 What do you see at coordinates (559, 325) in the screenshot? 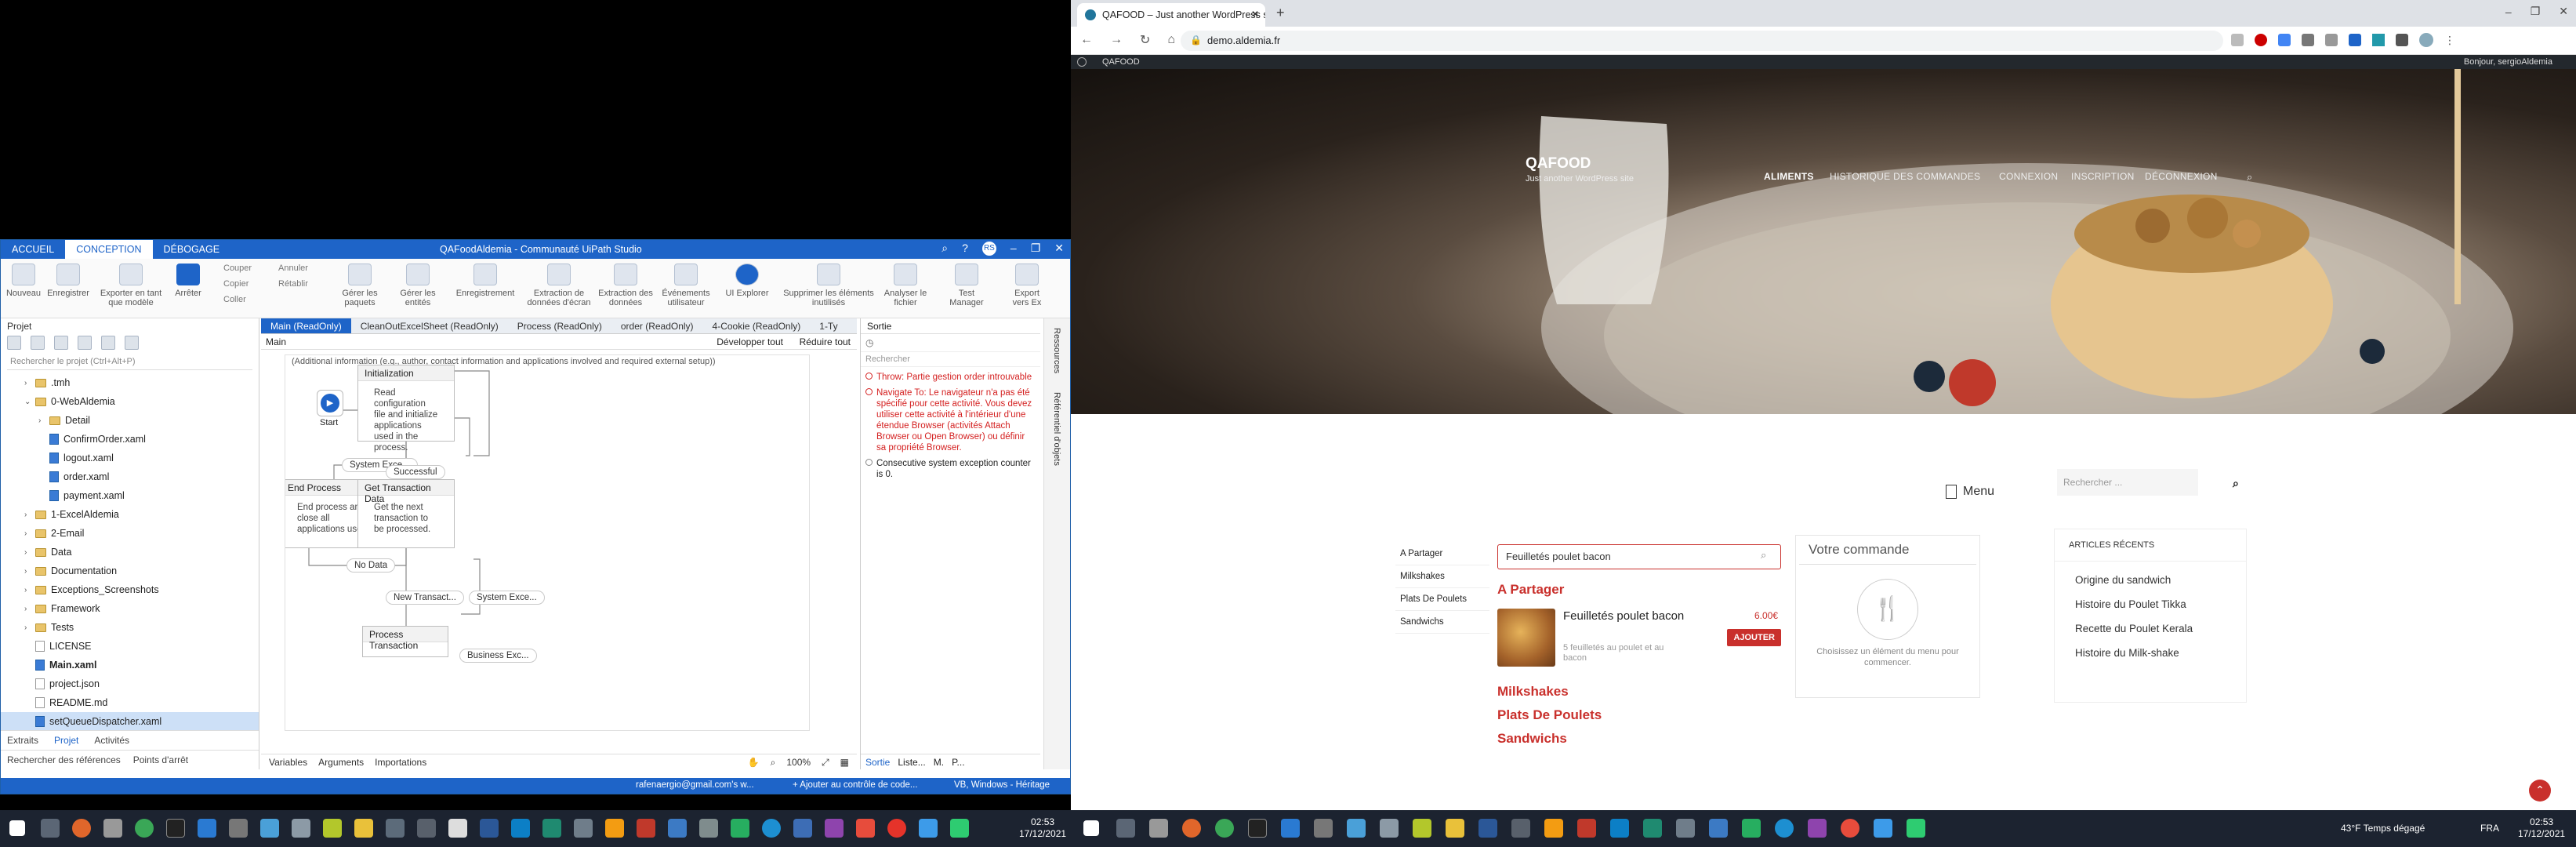
I see `doc-tab-process: Process (ReadOnly)` at bounding box center [559, 325].